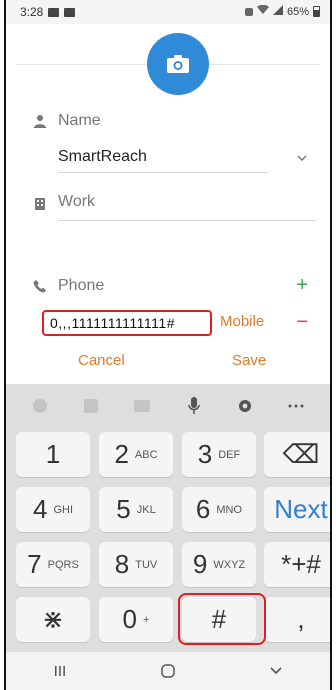 The width and height of the screenshot is (336, 690). Describe the element at coordinates (60, 671) in the screenshot. I see `recents-icon` at that location.